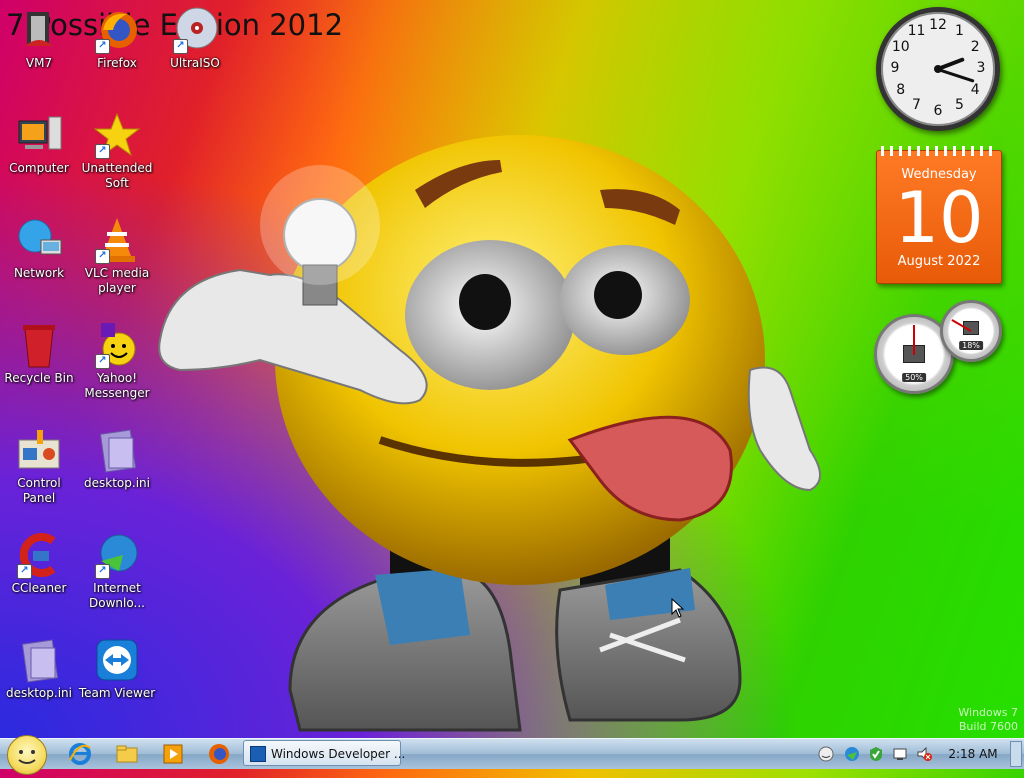 This screenshot has width=1024, height=778. Describe the element at coordinates (117, 30) in the screenshot. I see `firefox-icon: ↗` at that location.